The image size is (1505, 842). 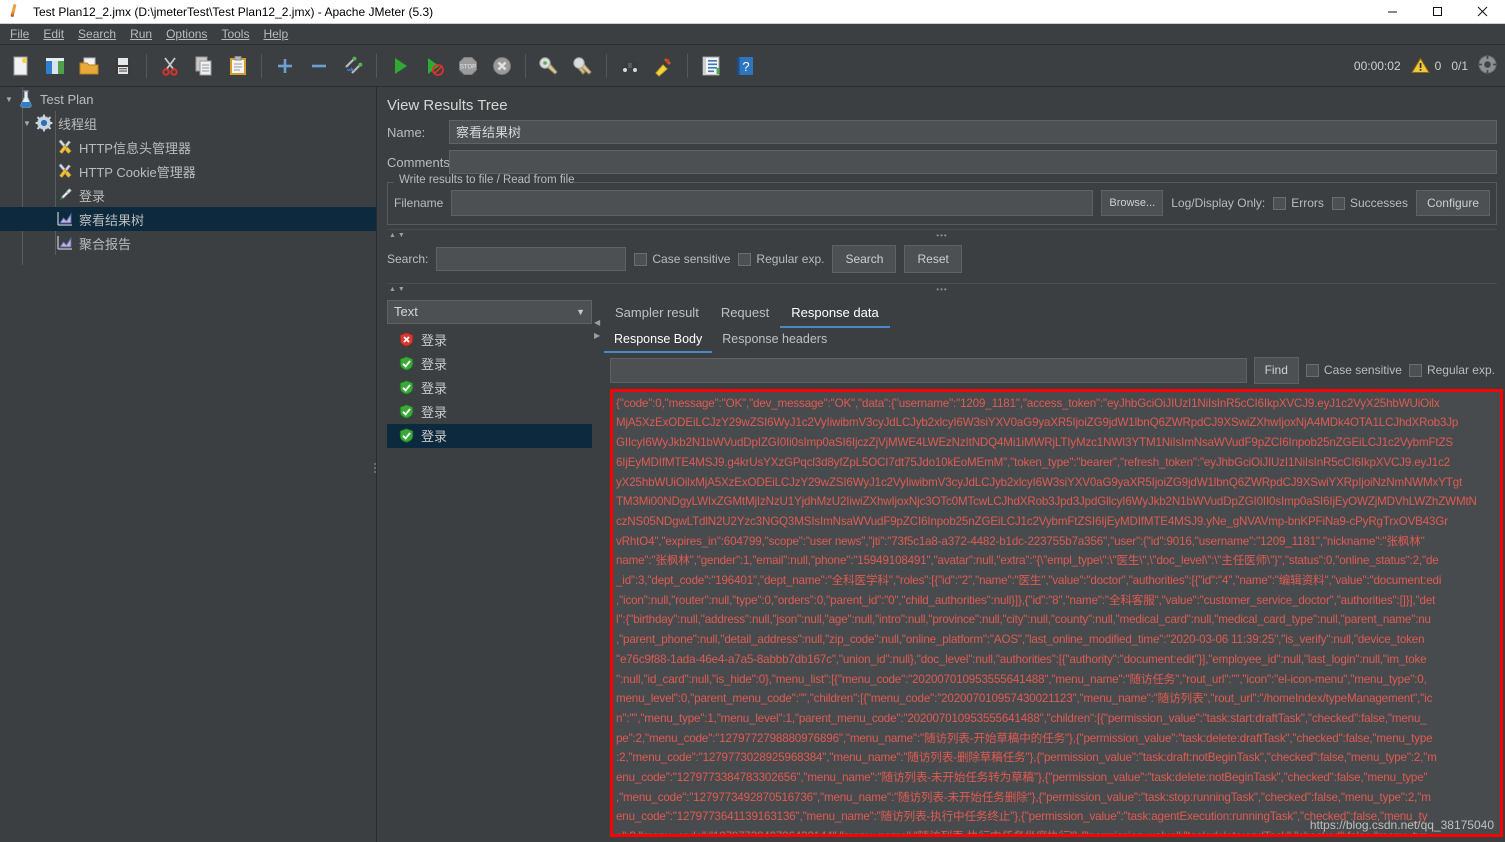 I want to click on search-input, so click(x=531, y=259).